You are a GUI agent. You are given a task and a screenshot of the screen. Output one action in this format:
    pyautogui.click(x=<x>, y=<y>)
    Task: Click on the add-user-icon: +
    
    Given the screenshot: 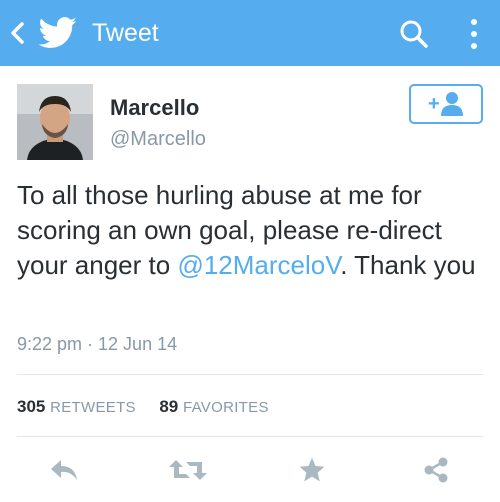 What is the action you would take?
    pyautogui.click(x=445, y=104)
    